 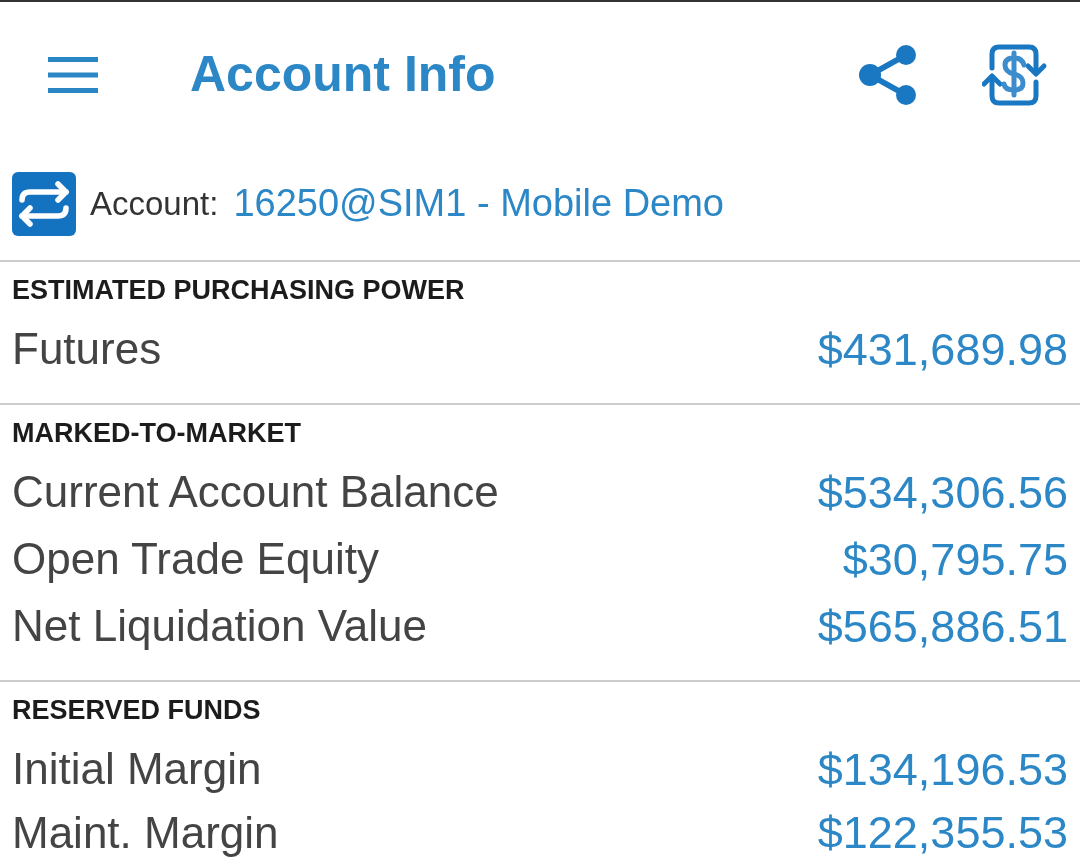 What do you see at coordinates (942, 492) in the screenshot?
I see `amount-value: $534,306.56` at bounding box center [942, 492].